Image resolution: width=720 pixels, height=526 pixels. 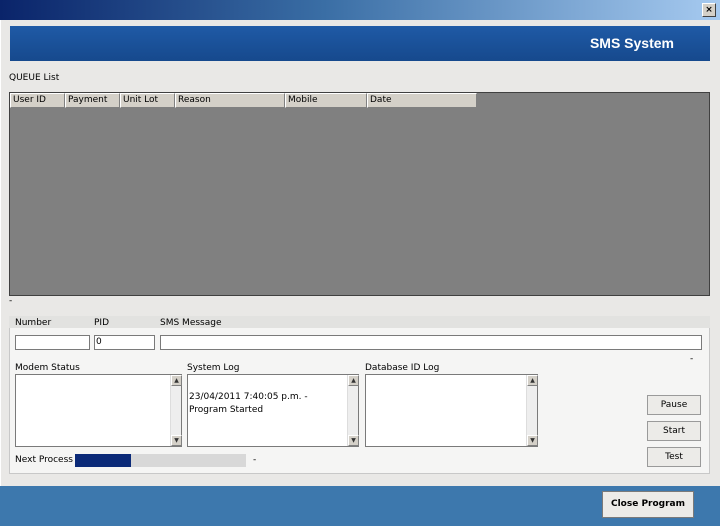 What do you see at coordinates (431, 342) in the screenshot?
I see `sms-message-input` at bounding box center [431, 342].